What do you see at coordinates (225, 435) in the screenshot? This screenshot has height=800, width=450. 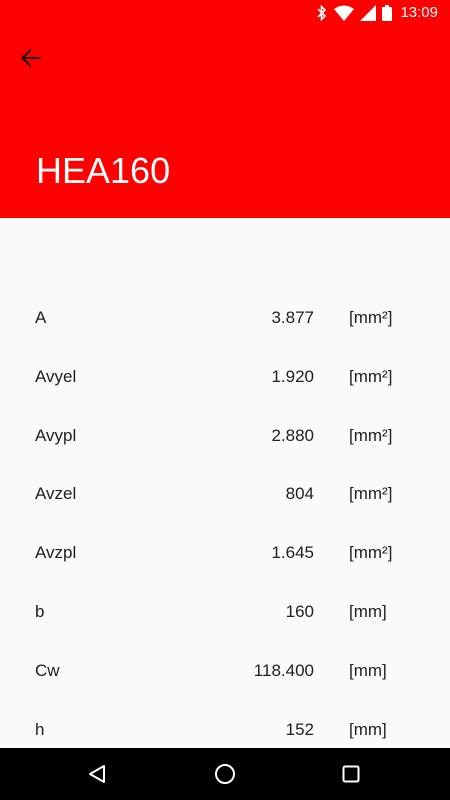 I see `list-item: Avypl 2.880 [mm²]` at bounding box center [225, 435].